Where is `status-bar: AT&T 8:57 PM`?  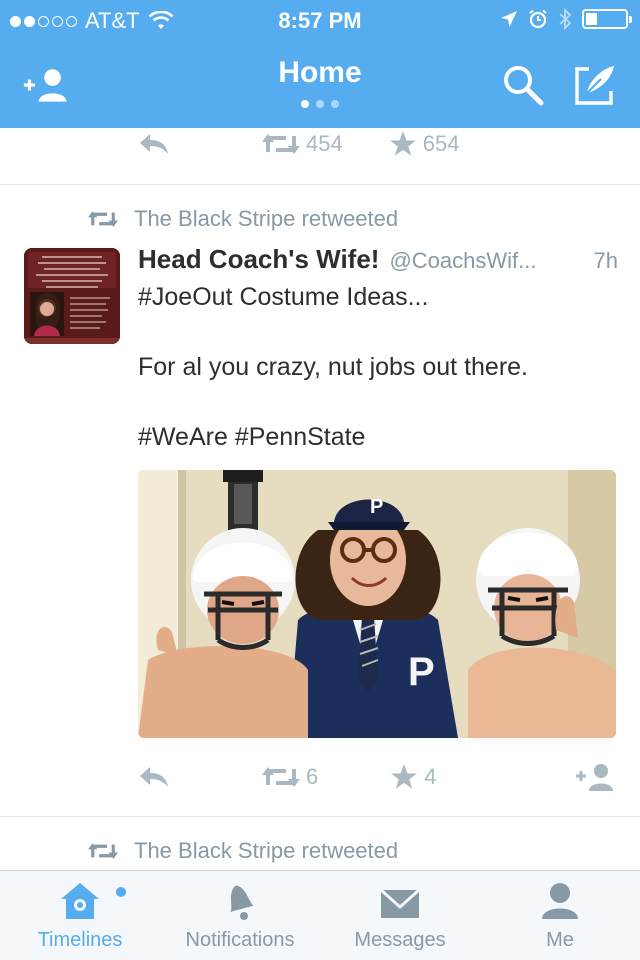
status-bar: AT&T 8:57 PM is located at coordinates (320, 20).